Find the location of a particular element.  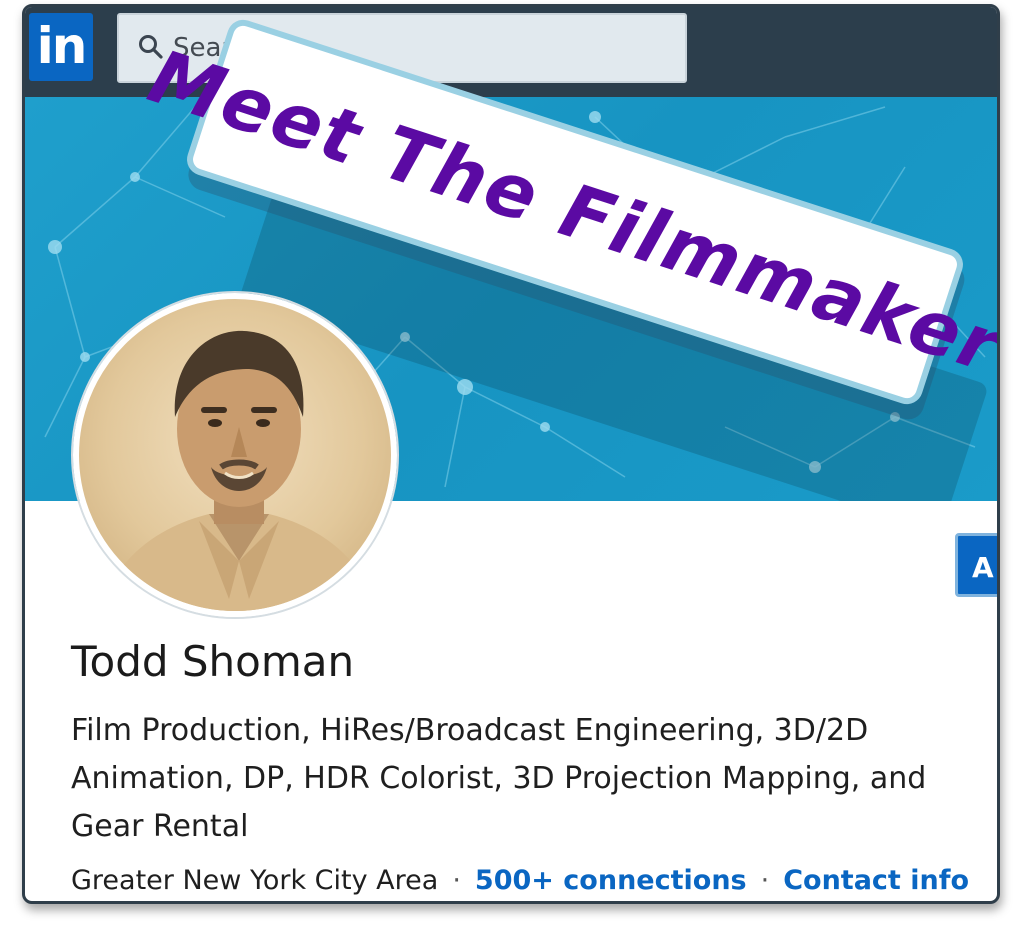

linkedin-logo-icon: in is located at coordinates (61, 47).